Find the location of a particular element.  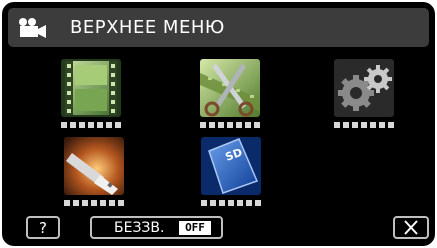

close-button is located at coordinates (411, 227).